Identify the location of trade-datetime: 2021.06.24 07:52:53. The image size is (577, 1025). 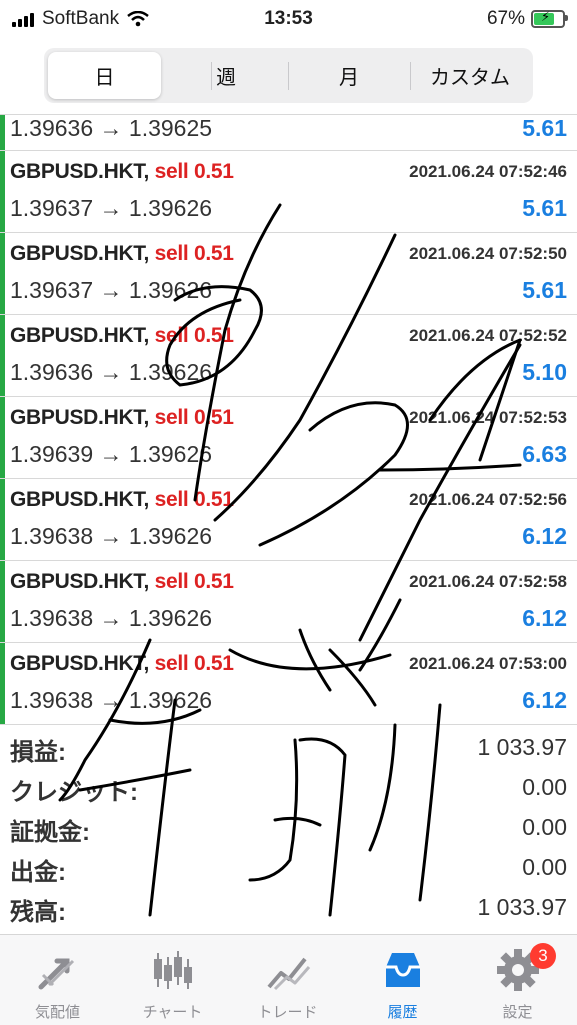
(488, 417).